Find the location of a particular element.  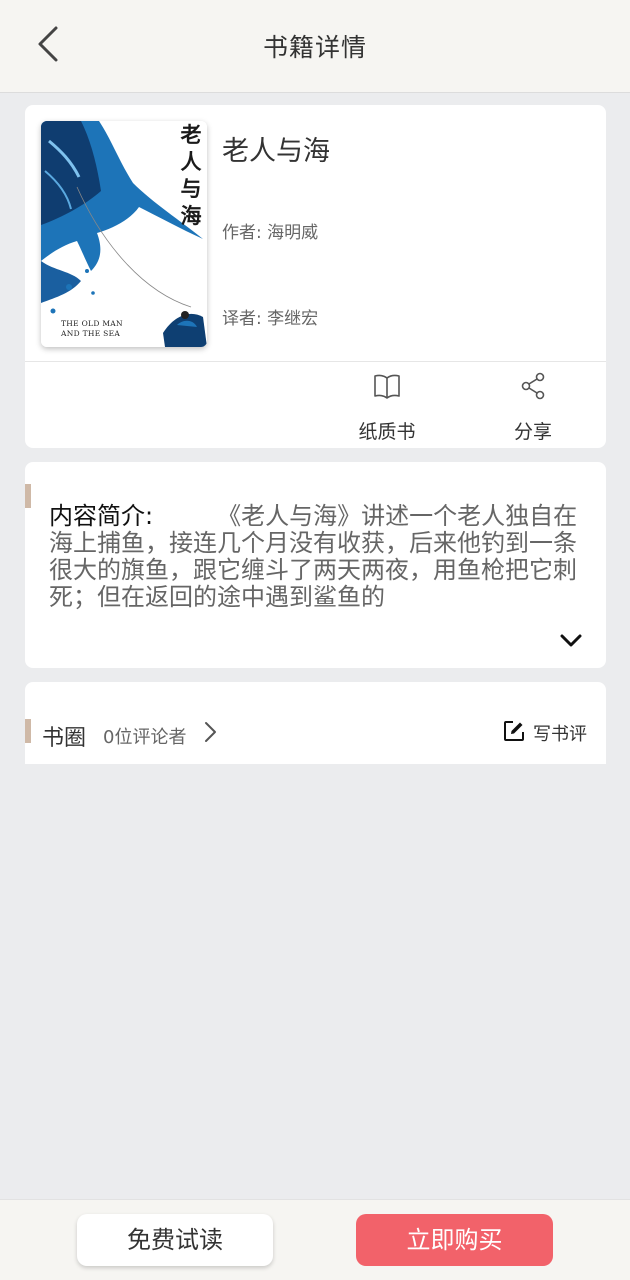

share-icon is located at coordinates (533, 386).